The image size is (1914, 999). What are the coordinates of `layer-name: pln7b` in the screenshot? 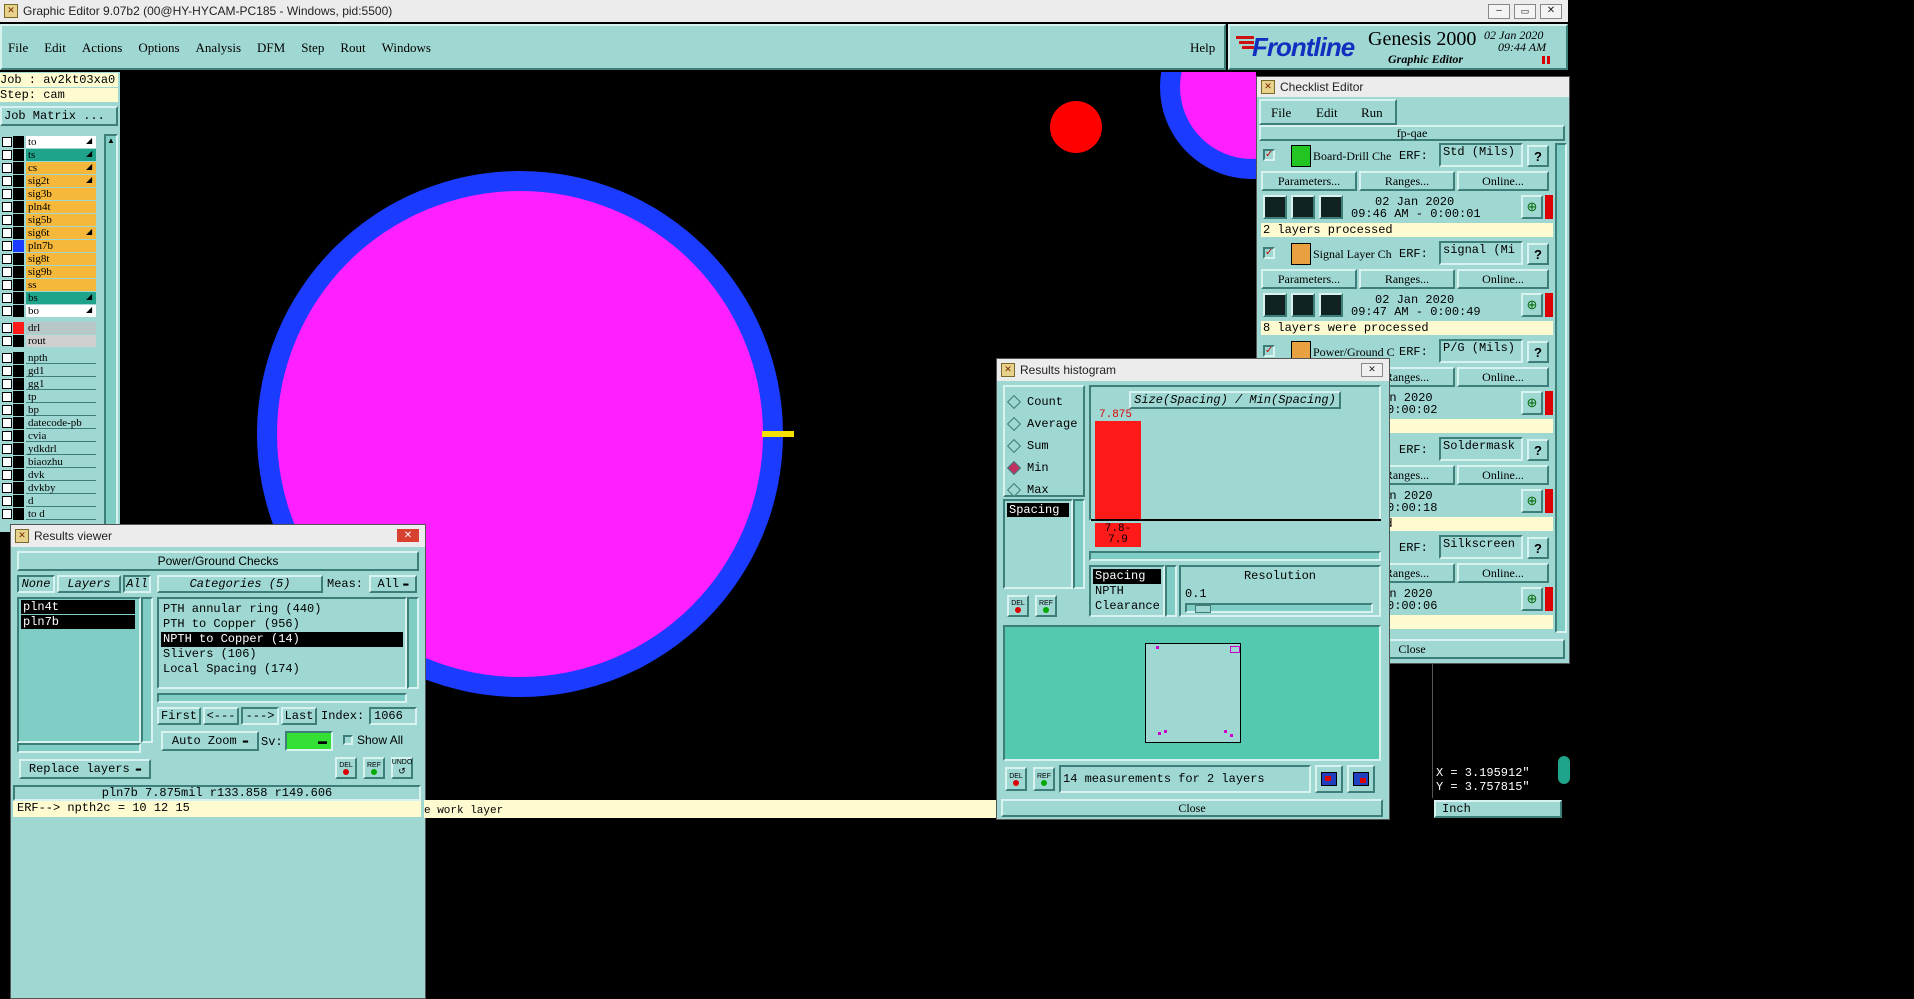 It's located at (61, 246).